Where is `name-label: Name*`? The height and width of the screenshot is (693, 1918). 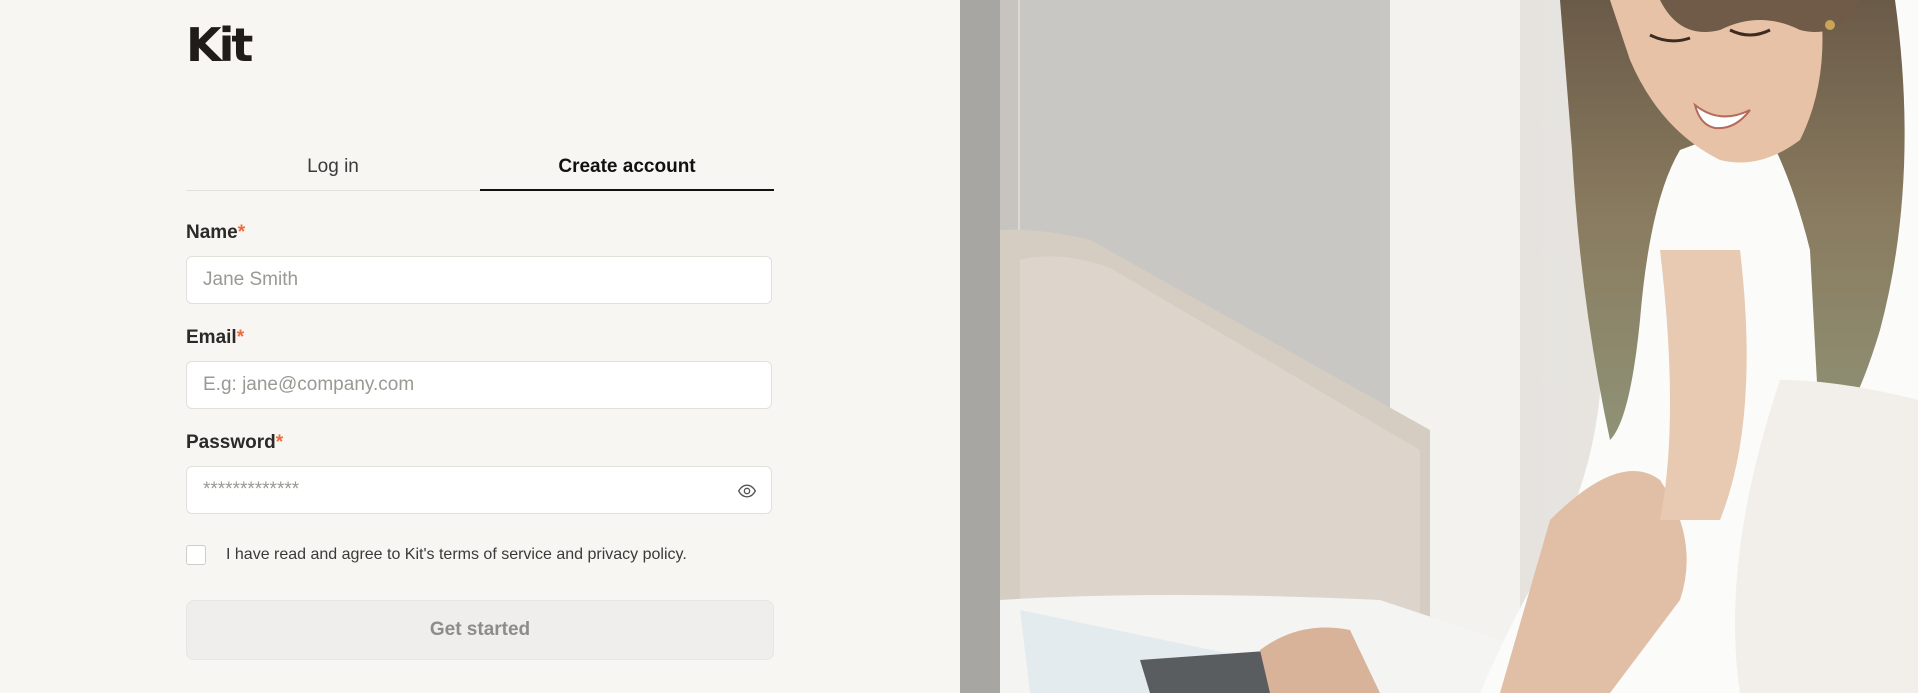
name-label: Name* is located at coordinates (216, 232).